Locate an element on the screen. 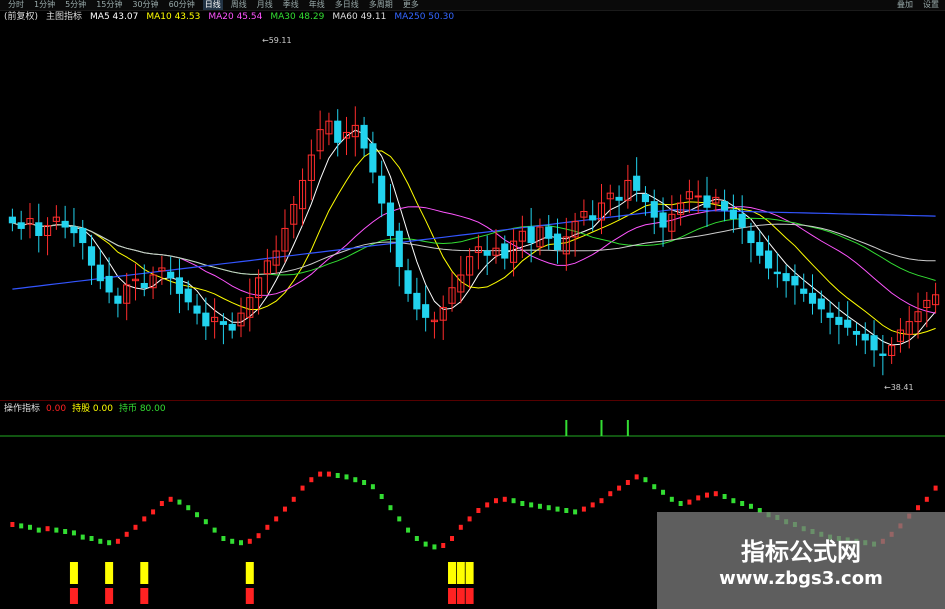  high-price-label: ←59.11 is located at coordinates (277, 40).